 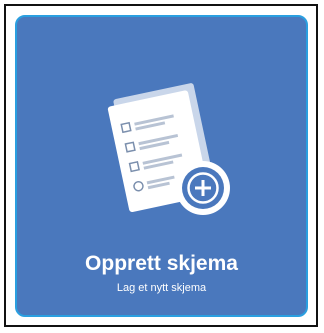 What do you see at coordinates (161, 288) in the screenshot?
I see `card-subtitle: Lag et nytt skjema` at bounding box center [161, 288].